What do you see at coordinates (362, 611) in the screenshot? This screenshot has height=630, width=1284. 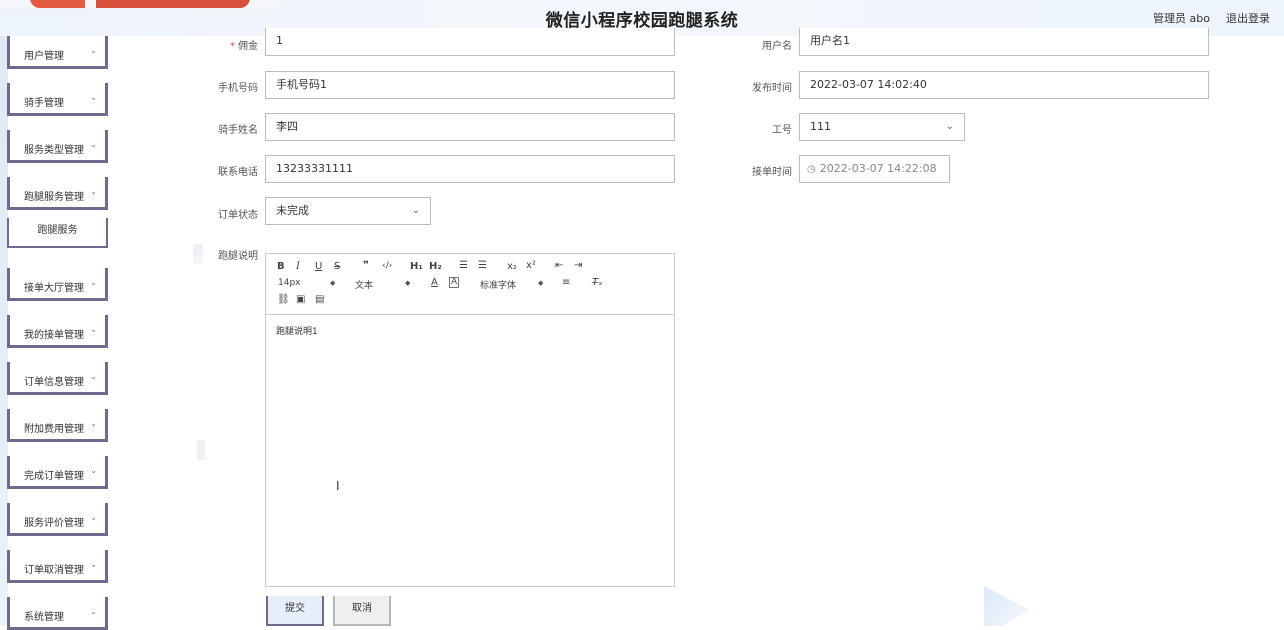 I see `cancel-button: 取消` at bounding box center [362, 611].